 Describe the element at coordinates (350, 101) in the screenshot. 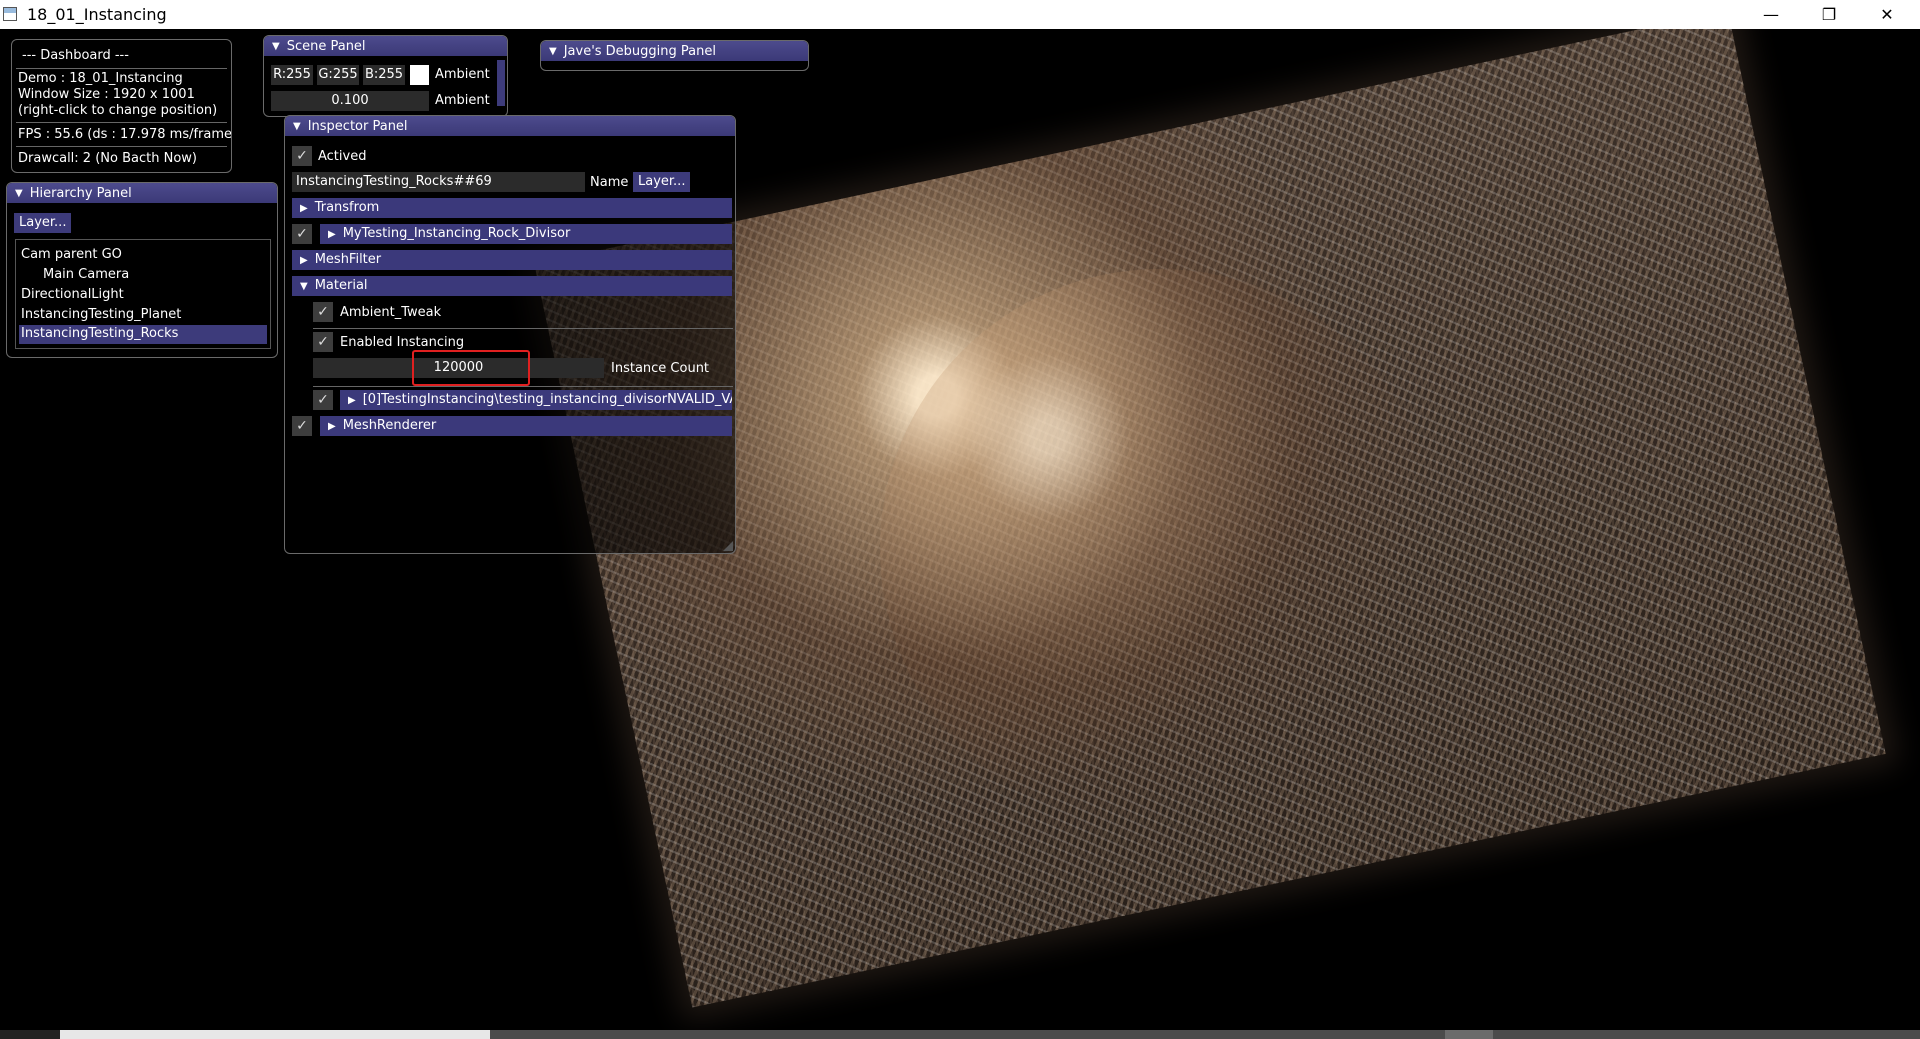

I see `ambient-strength-slider: 0.100` at that location.